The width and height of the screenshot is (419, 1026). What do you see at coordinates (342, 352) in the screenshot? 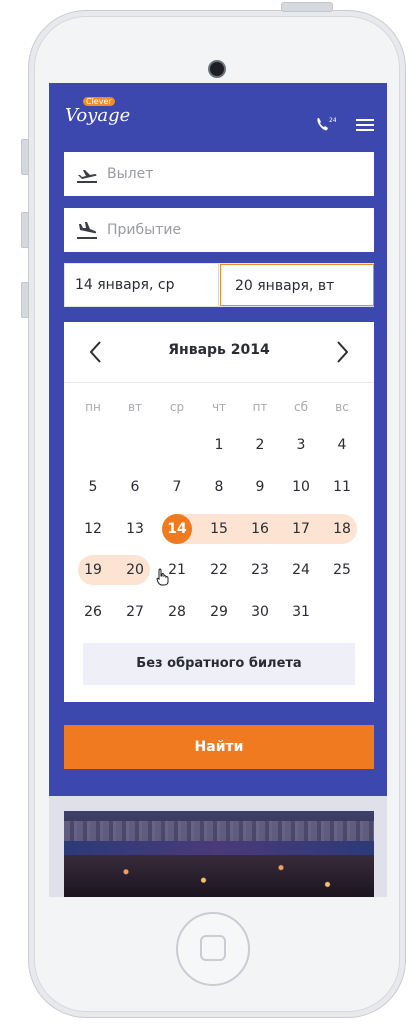
I see `chevron-right-icon` at bounding box center [342, 352].